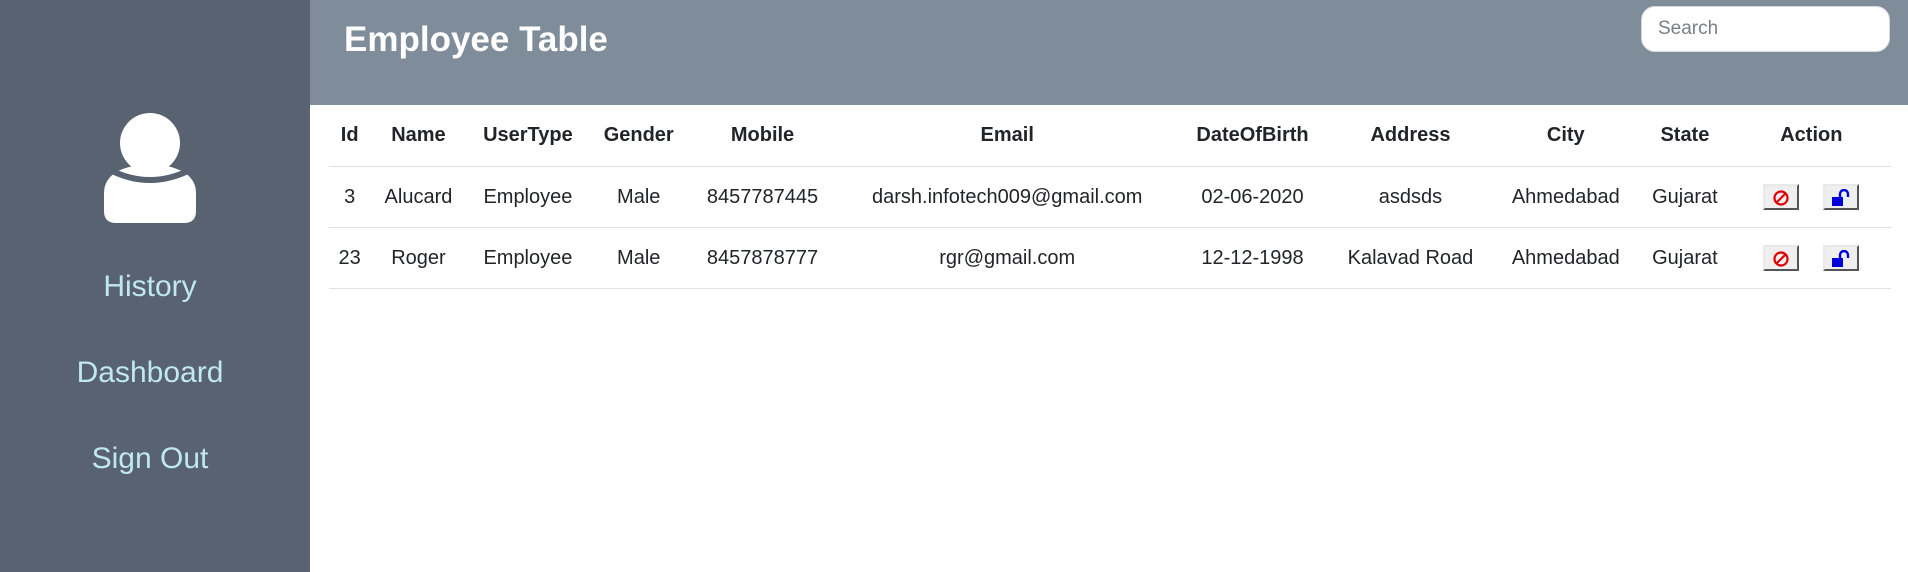 The width and height of the screenshot is (1908, 572). I want to click on column-header-id: Id, so click(350, 136).